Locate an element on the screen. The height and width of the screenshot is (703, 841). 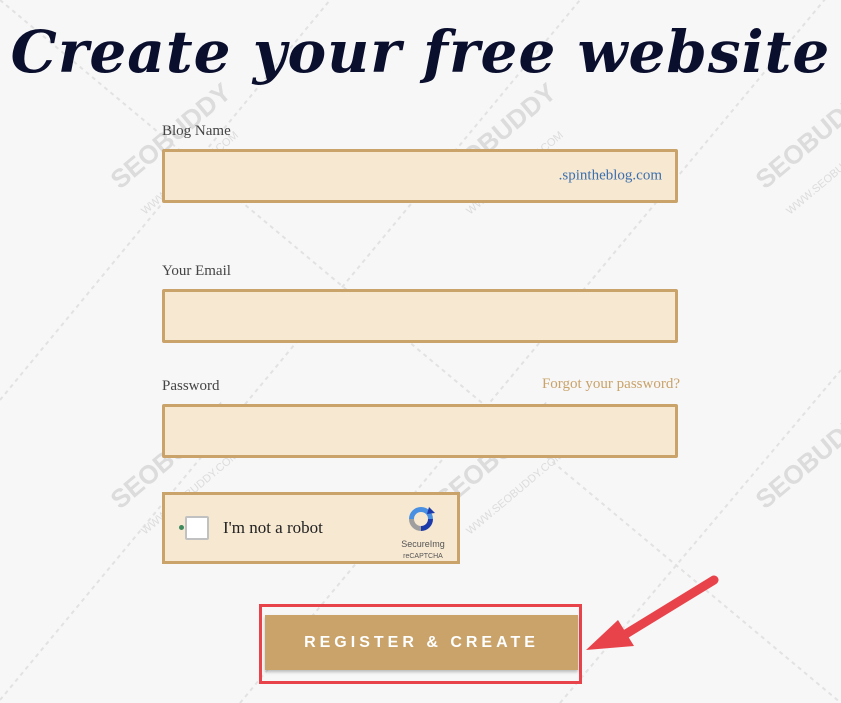
captcha-label: I'm not a robot is located at coordinates (273, 527).